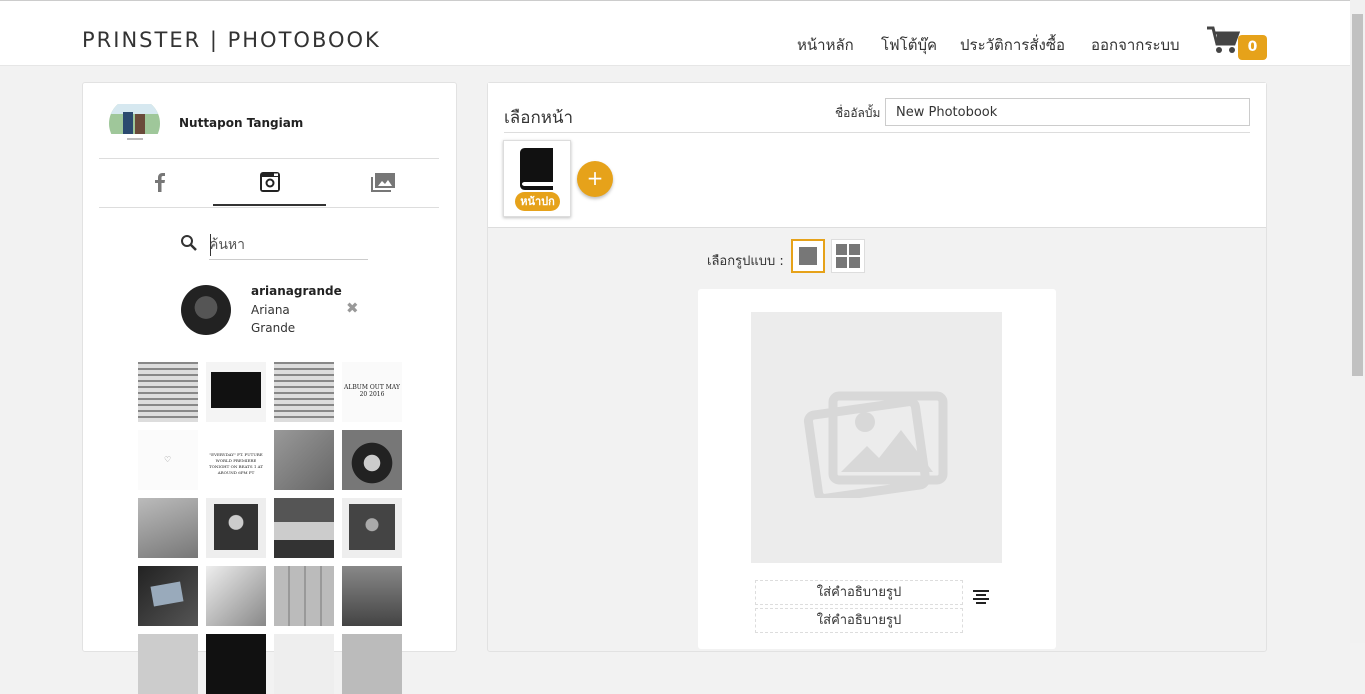 This screenshot has width=1365, height=694. What do you see at coordinates (539, 118) in the screenshot?
I see `select-page-heading: เลือกหน้า` at bounding box center [539, 118].